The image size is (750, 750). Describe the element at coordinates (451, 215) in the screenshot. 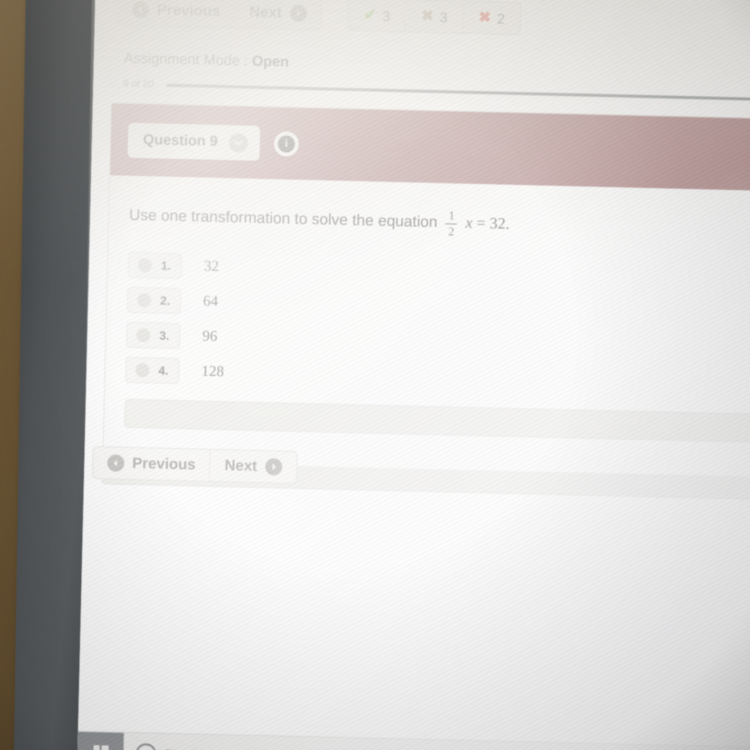

I see `fraction-numerator: 1` at that location.